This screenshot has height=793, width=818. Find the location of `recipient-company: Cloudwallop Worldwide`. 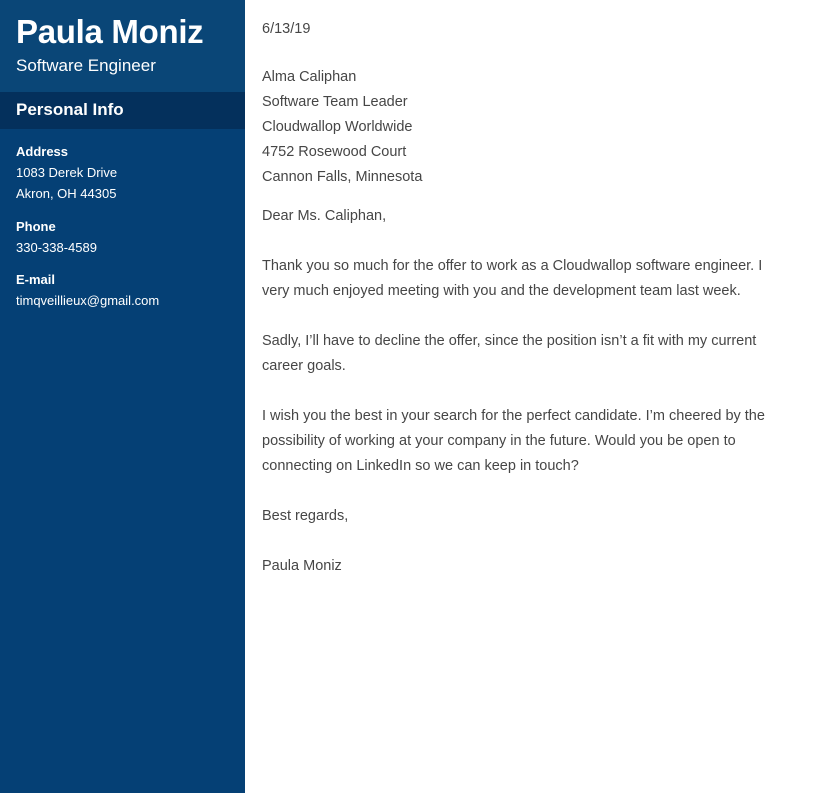

recipient-company: Cloudwallop Worldwide is located at coordinates (337, 127).